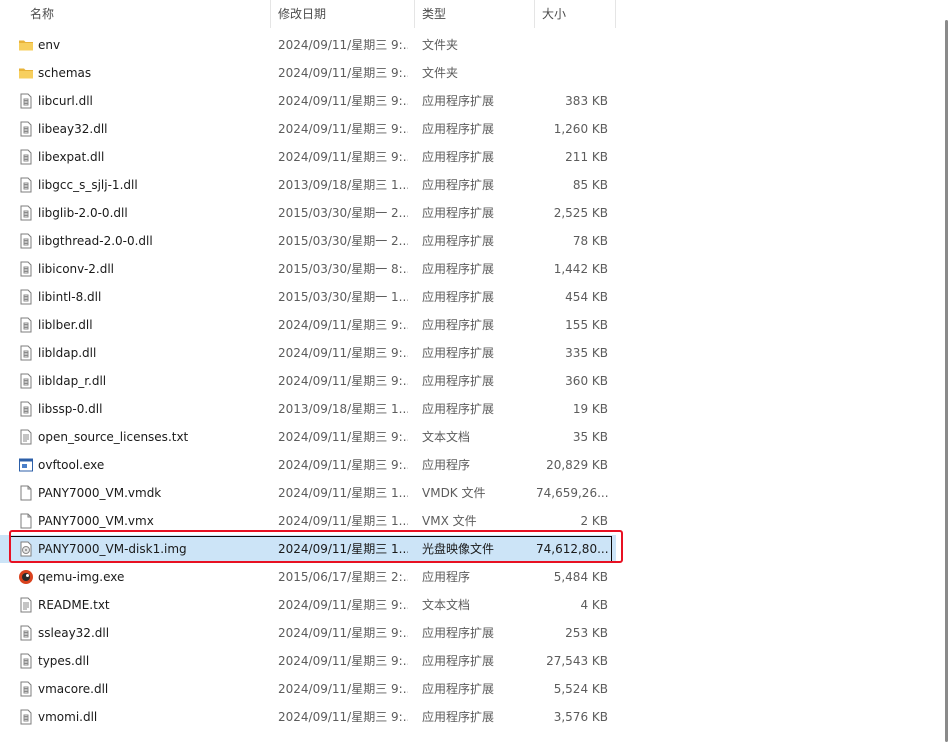  Describe the element at coordinates (454, 493) in the screenshot. I see `file-type: VMDK 文件` at that location.